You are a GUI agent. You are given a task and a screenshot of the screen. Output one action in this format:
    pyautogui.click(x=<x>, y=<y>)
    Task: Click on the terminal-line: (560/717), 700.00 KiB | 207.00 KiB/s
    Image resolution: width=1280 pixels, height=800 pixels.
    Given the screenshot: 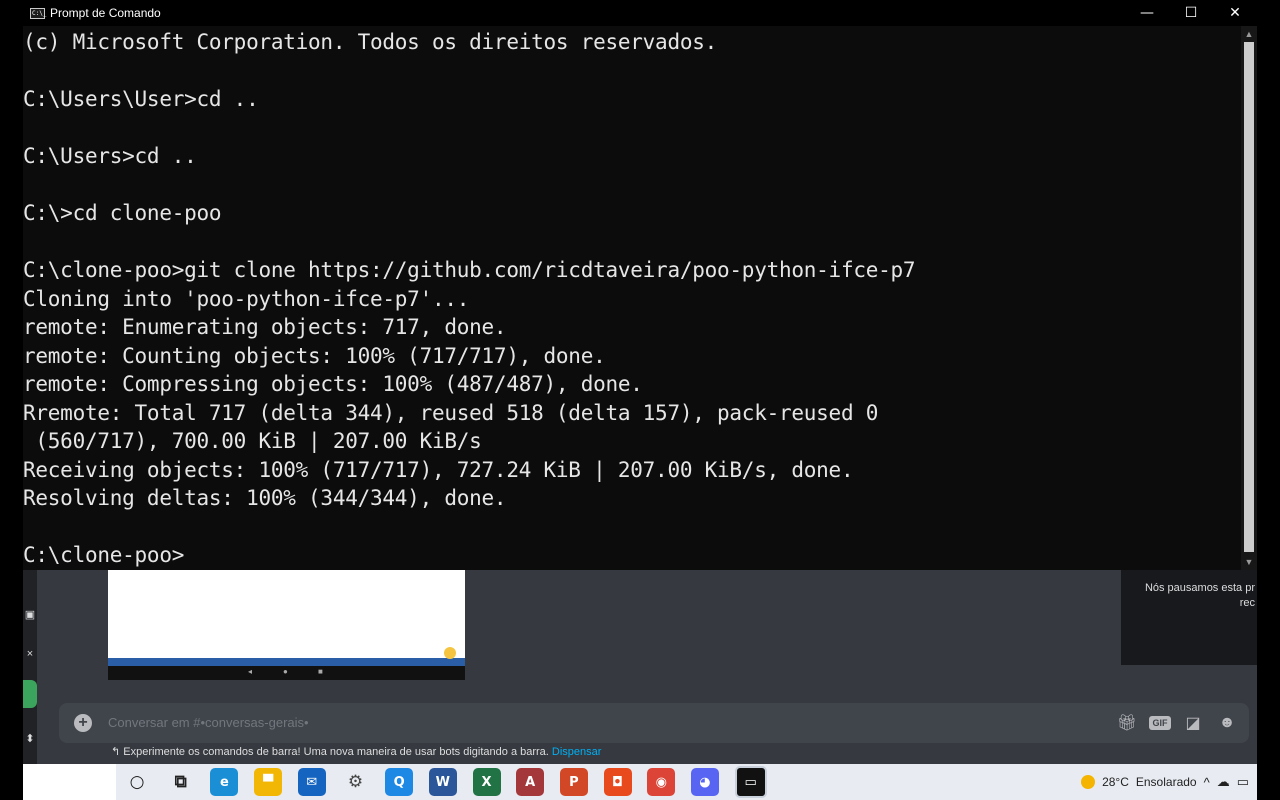 What is the action you would take?
    pyautogui.click(x=252, y=441)
    